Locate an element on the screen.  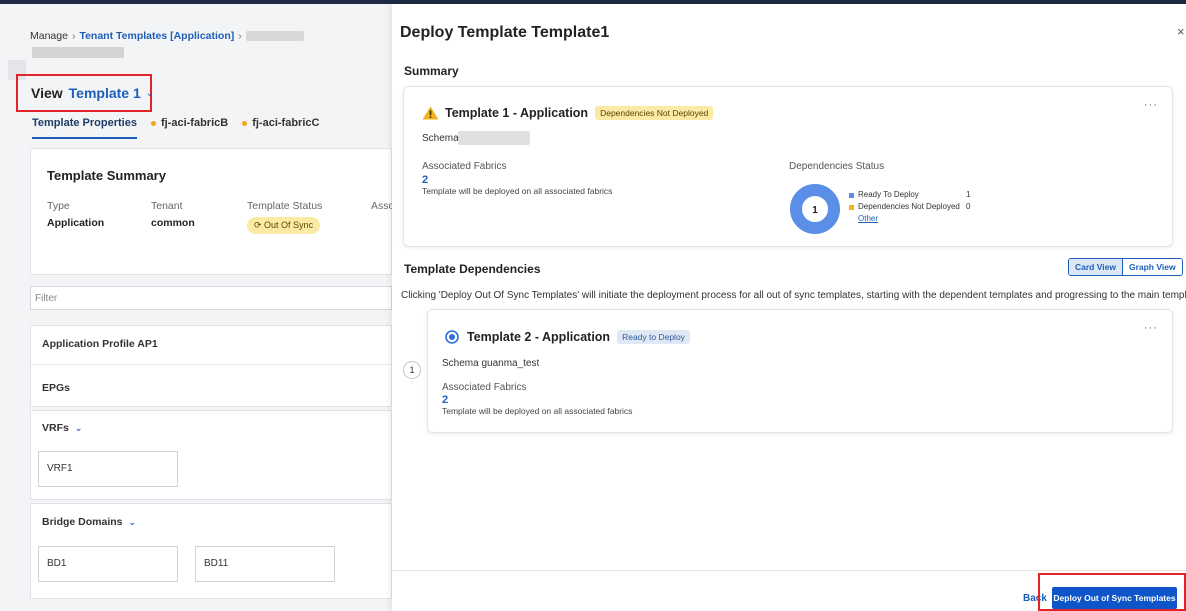
dependency-assoc-count: 2 is located at coordinates (445, 400).